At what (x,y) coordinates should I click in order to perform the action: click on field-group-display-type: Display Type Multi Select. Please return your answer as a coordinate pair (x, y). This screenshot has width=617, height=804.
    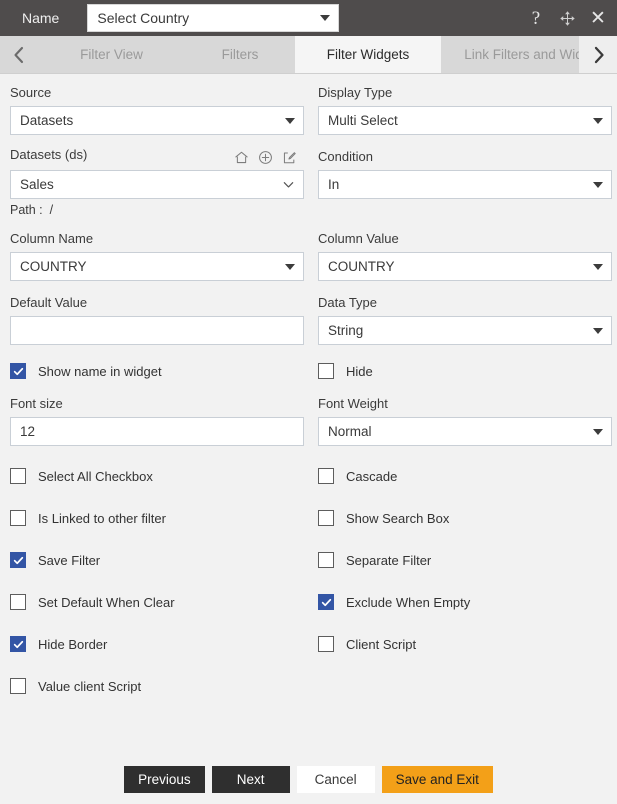
    Looking at the image, I should click on (465, 109).